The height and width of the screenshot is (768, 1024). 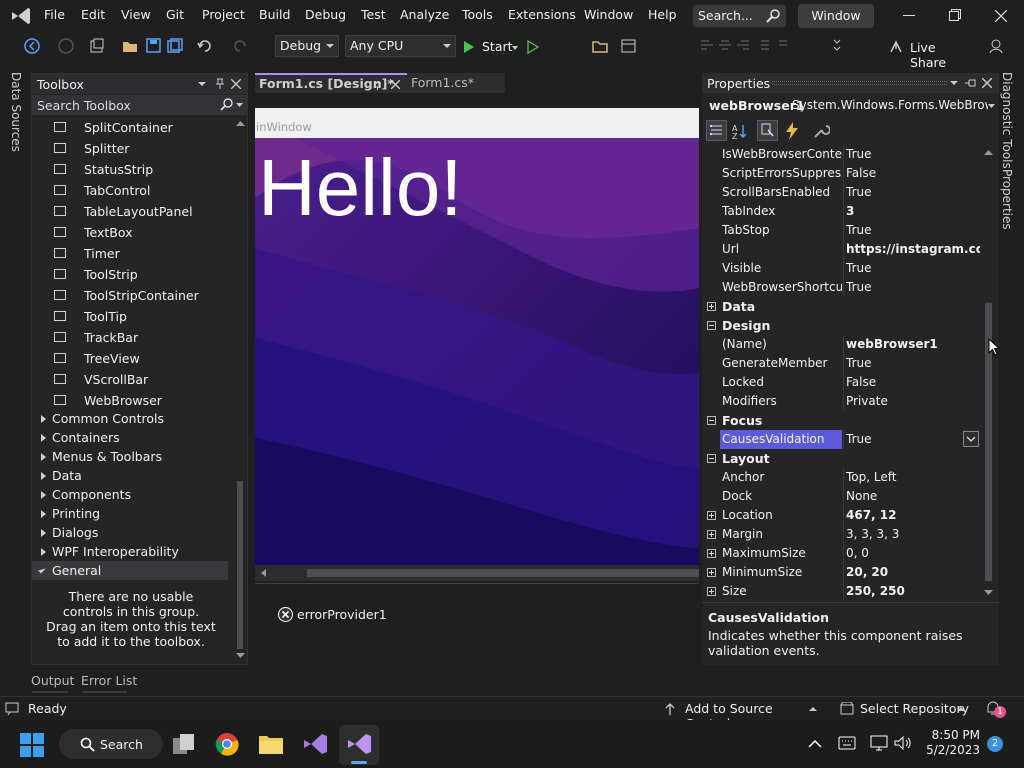 I want to click on tab-pin-icon, so click(x=377, y=85).